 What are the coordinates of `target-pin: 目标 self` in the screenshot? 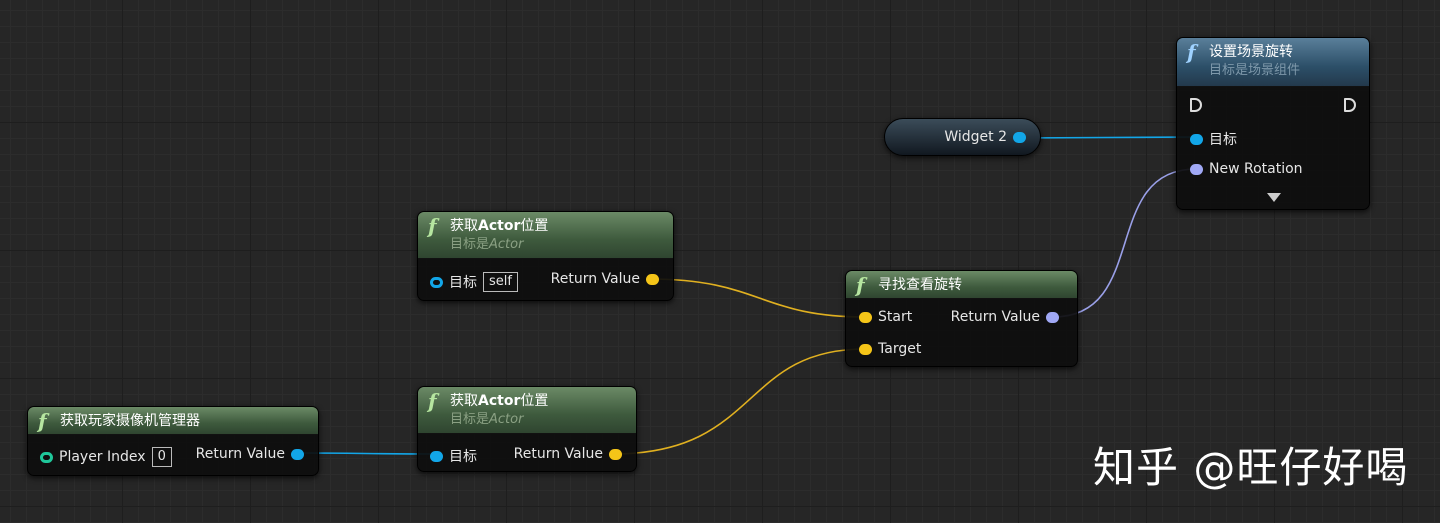 It's located at (474, 282).